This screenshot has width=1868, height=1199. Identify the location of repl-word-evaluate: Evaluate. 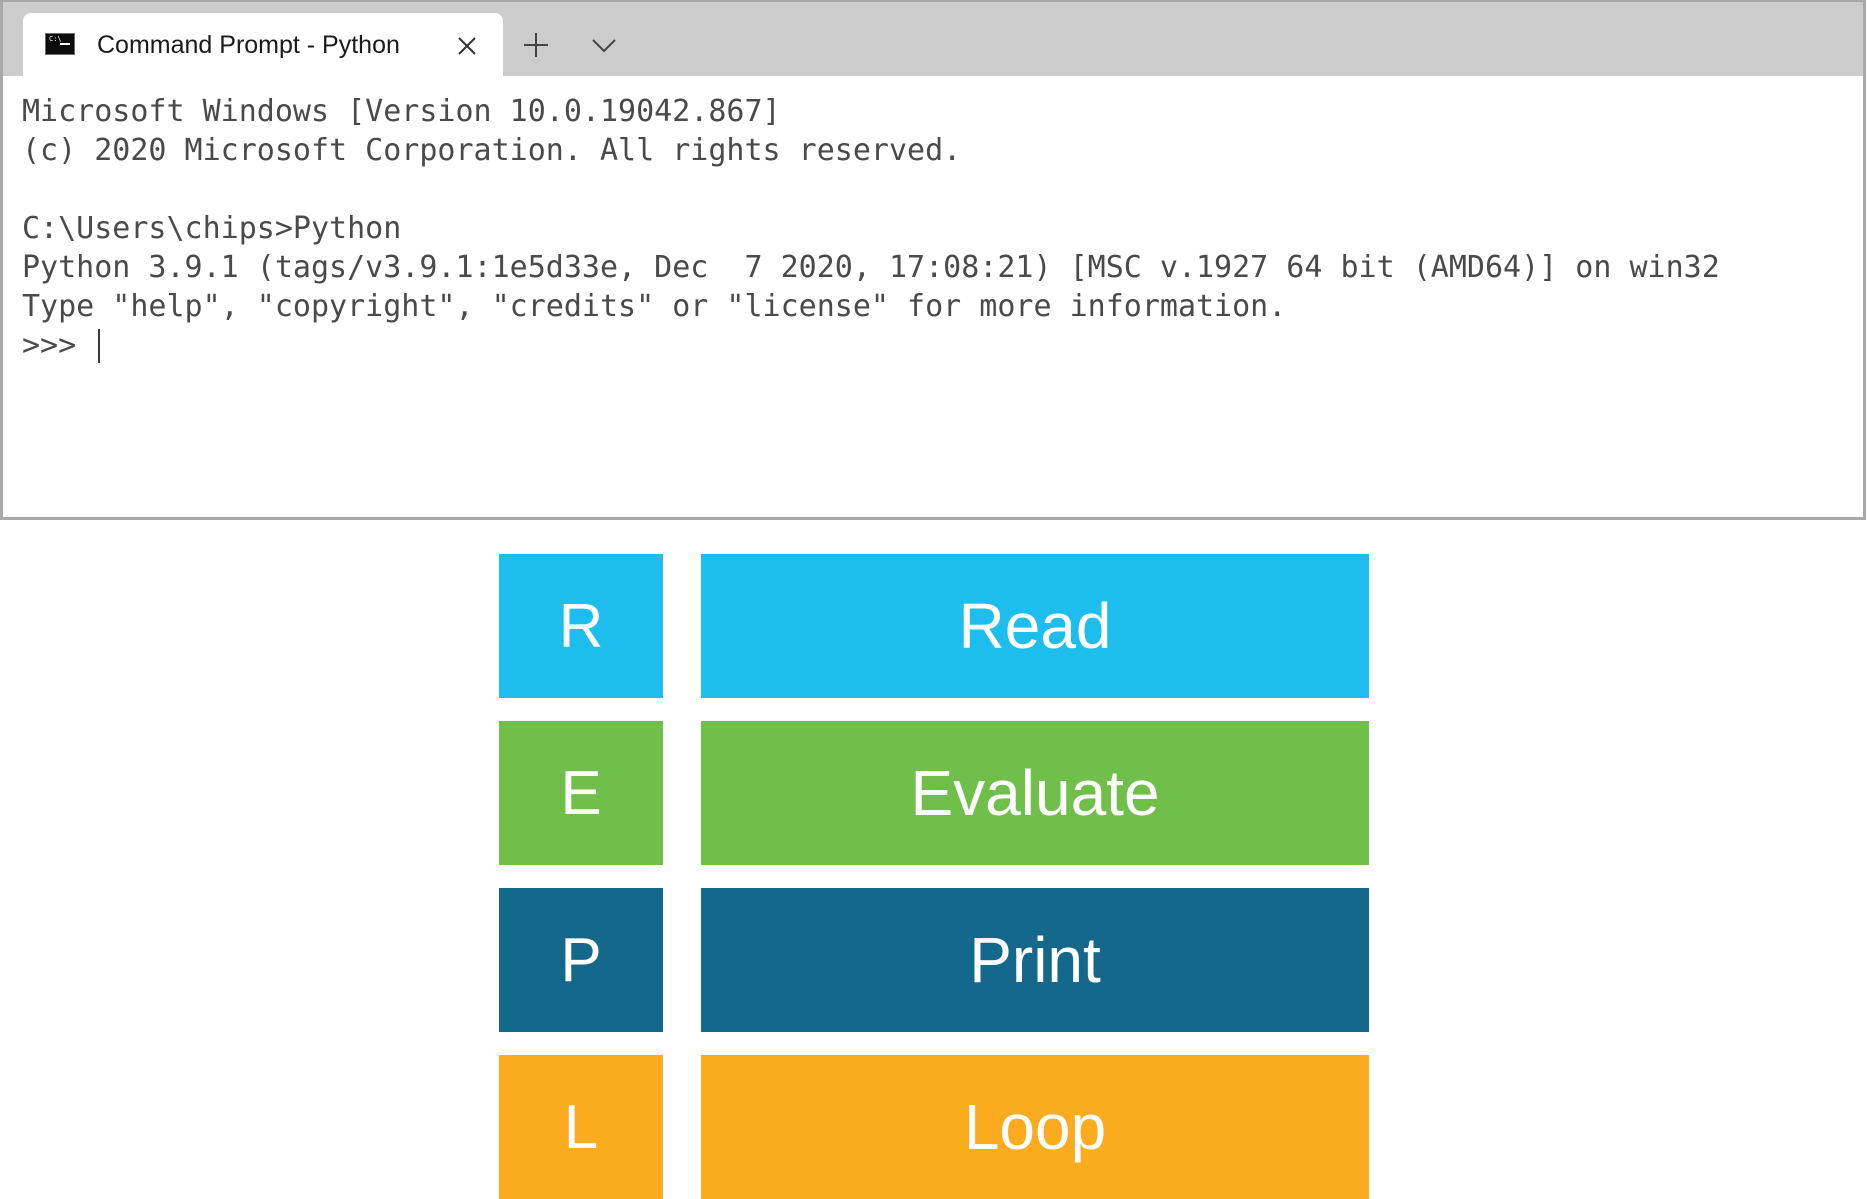
(1035, 793).